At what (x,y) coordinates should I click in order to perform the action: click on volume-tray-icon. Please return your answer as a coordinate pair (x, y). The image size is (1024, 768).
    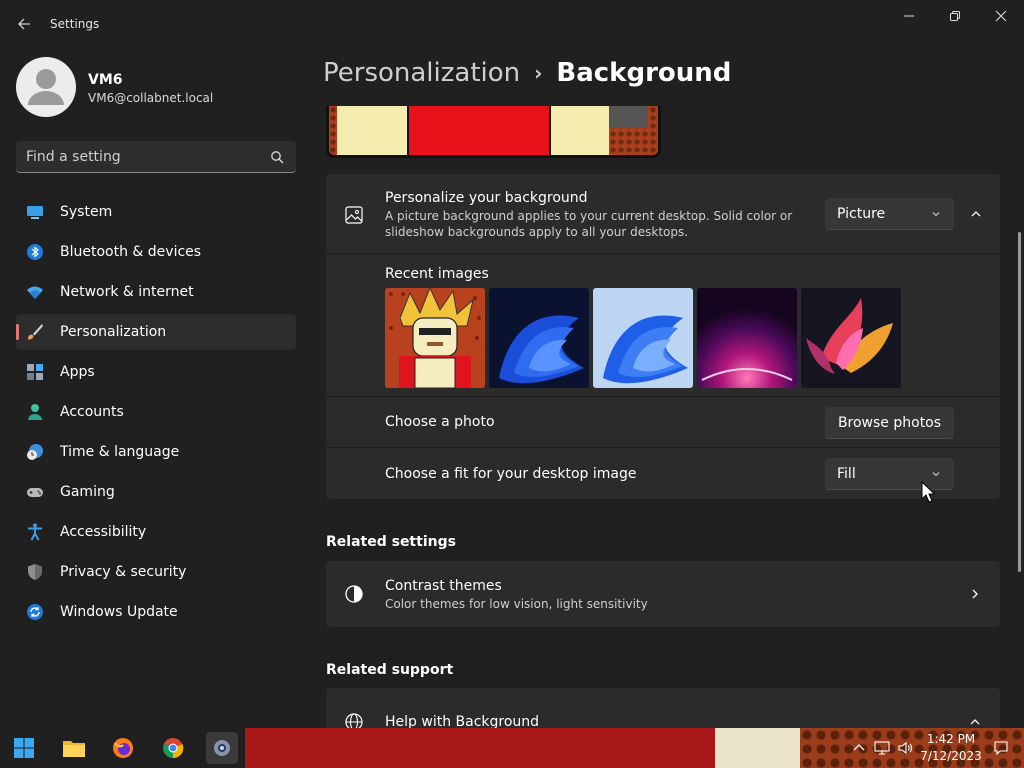
    Looking at the image, I should click on (905, 748).